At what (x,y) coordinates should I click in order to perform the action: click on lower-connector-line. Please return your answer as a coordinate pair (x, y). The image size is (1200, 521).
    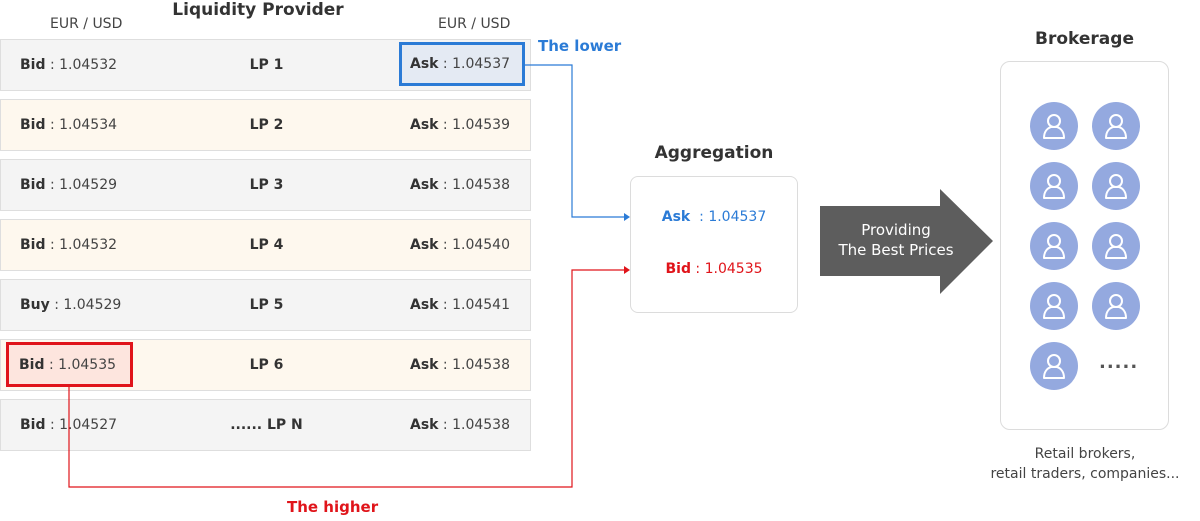
    Looking at the image, I should click on (574, 141).